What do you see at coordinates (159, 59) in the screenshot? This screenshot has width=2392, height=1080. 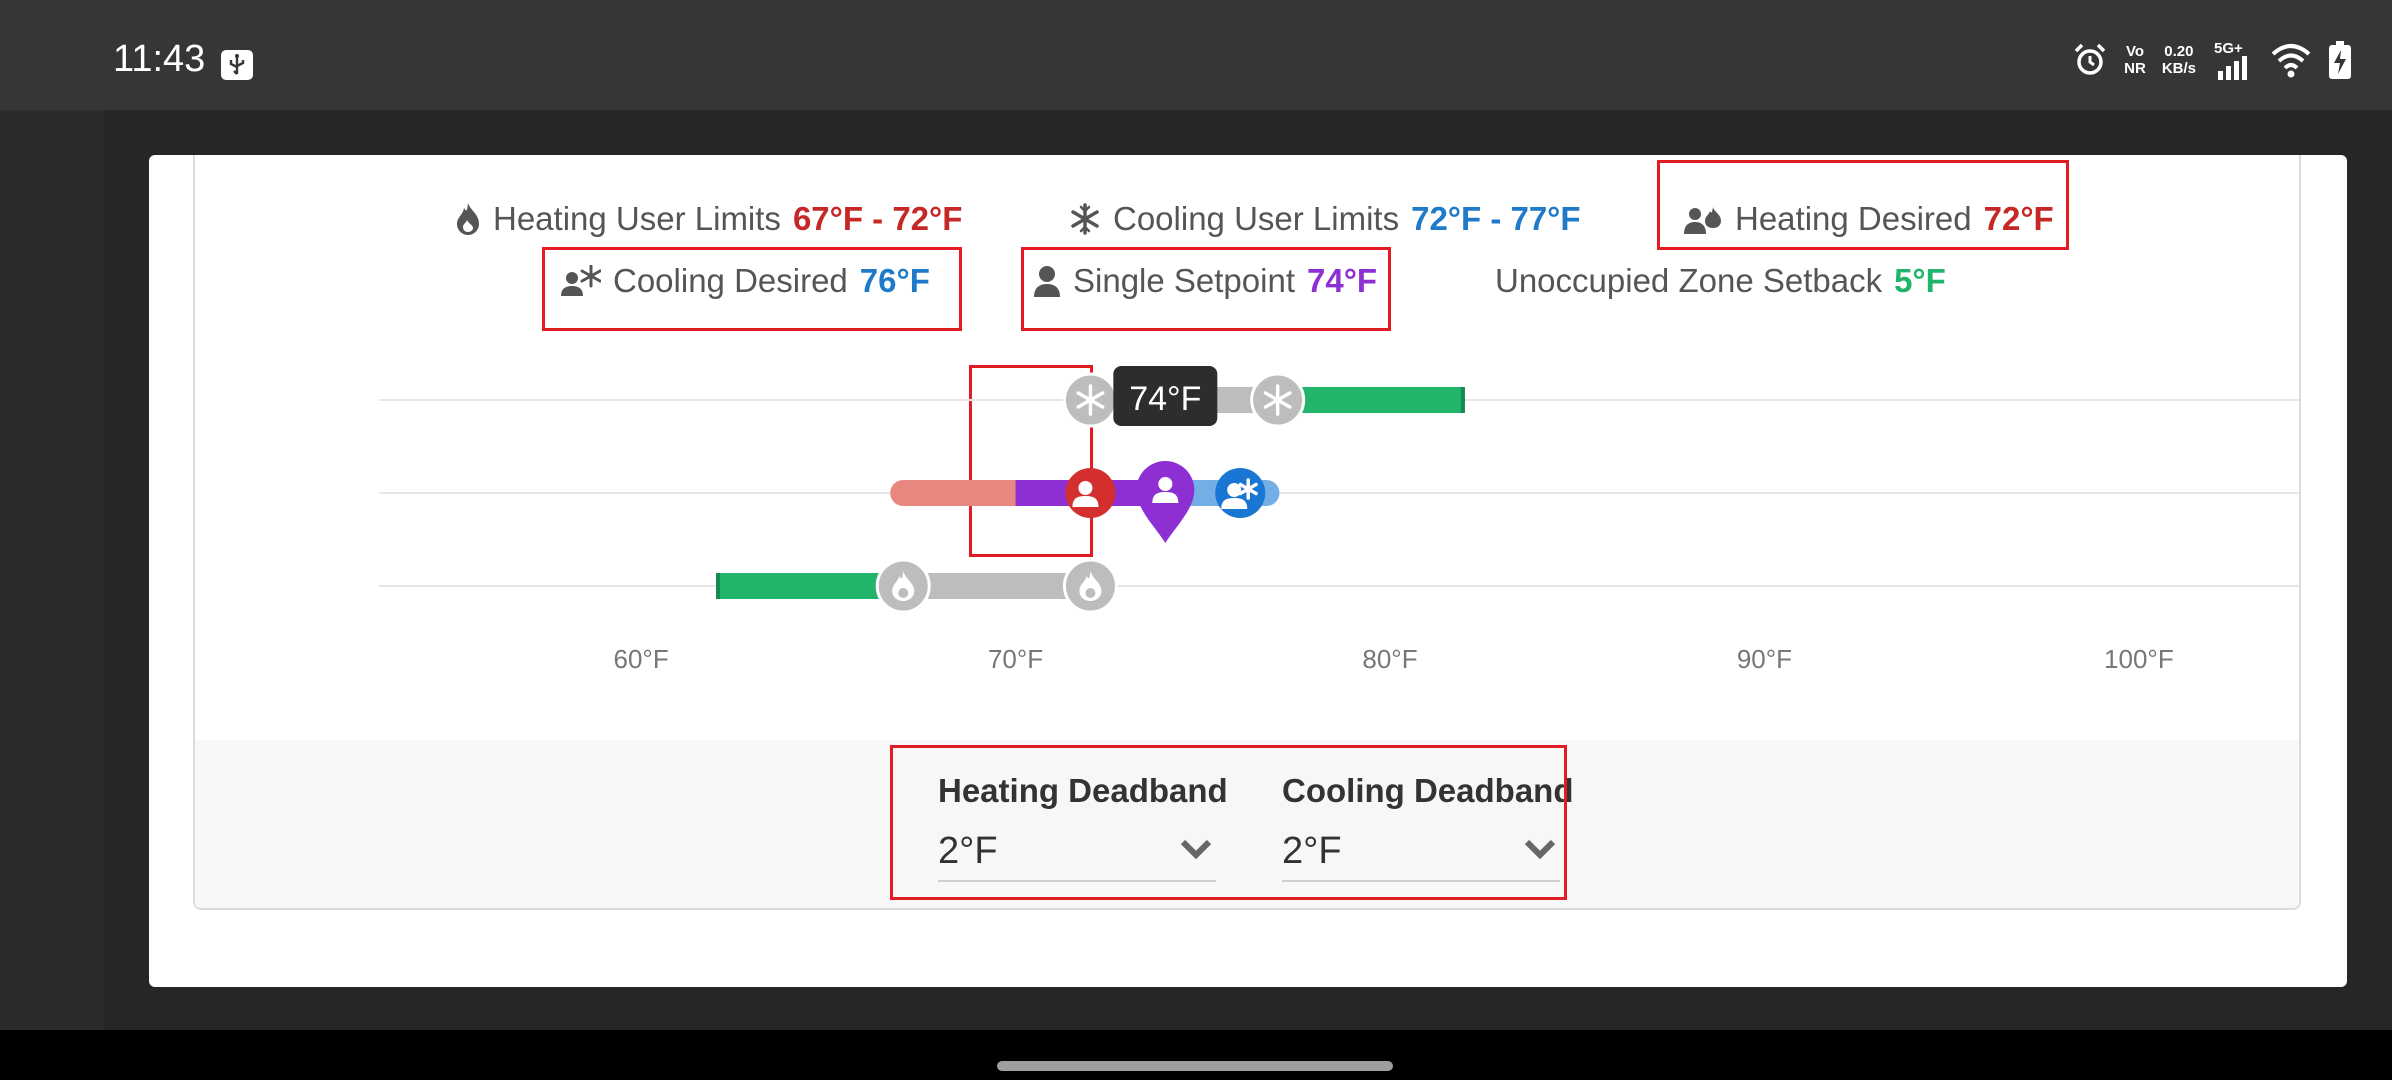 I see `clock: 11:43` at bounding box center [159, 59].